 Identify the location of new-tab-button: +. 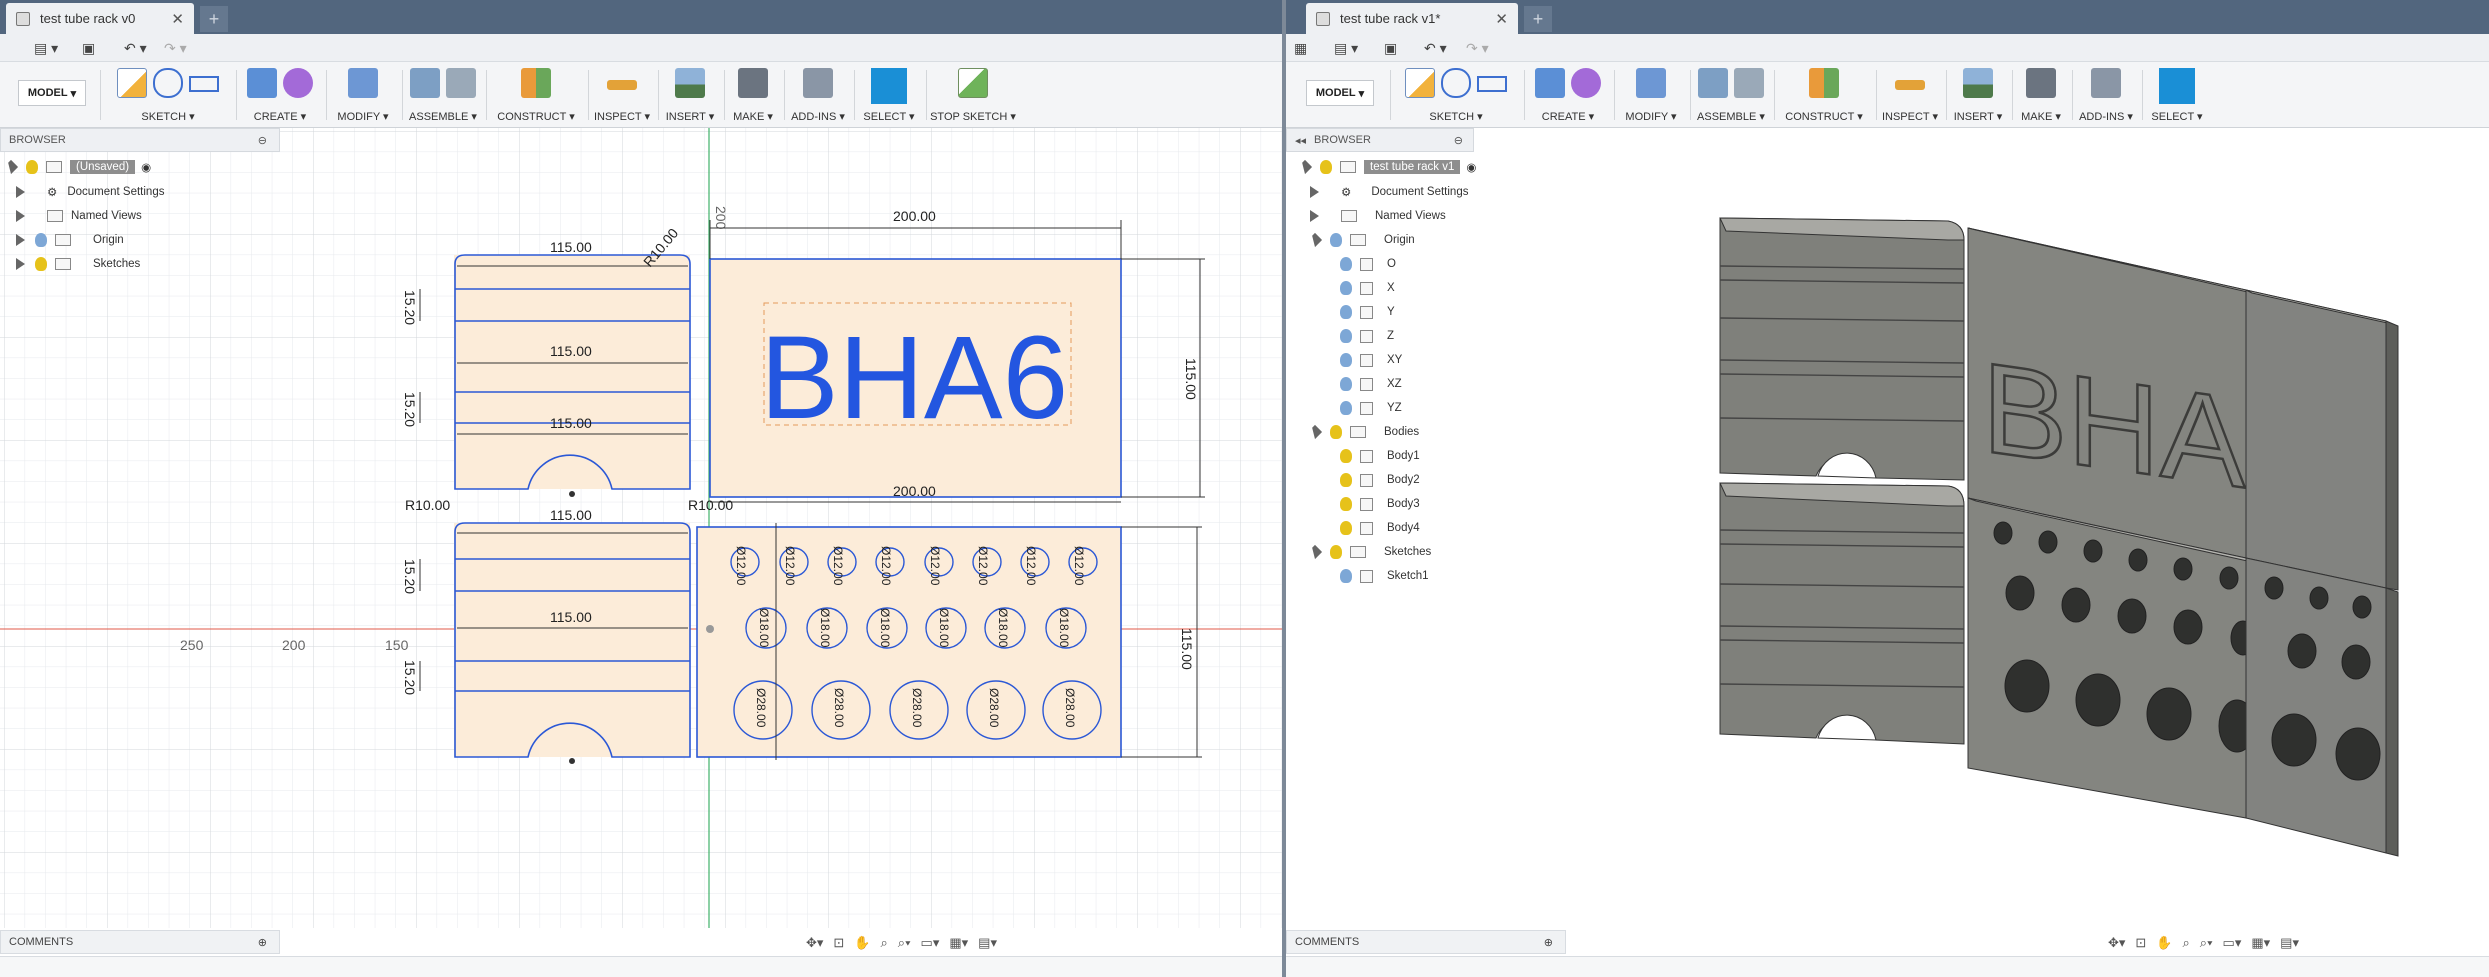
(1538, 19).